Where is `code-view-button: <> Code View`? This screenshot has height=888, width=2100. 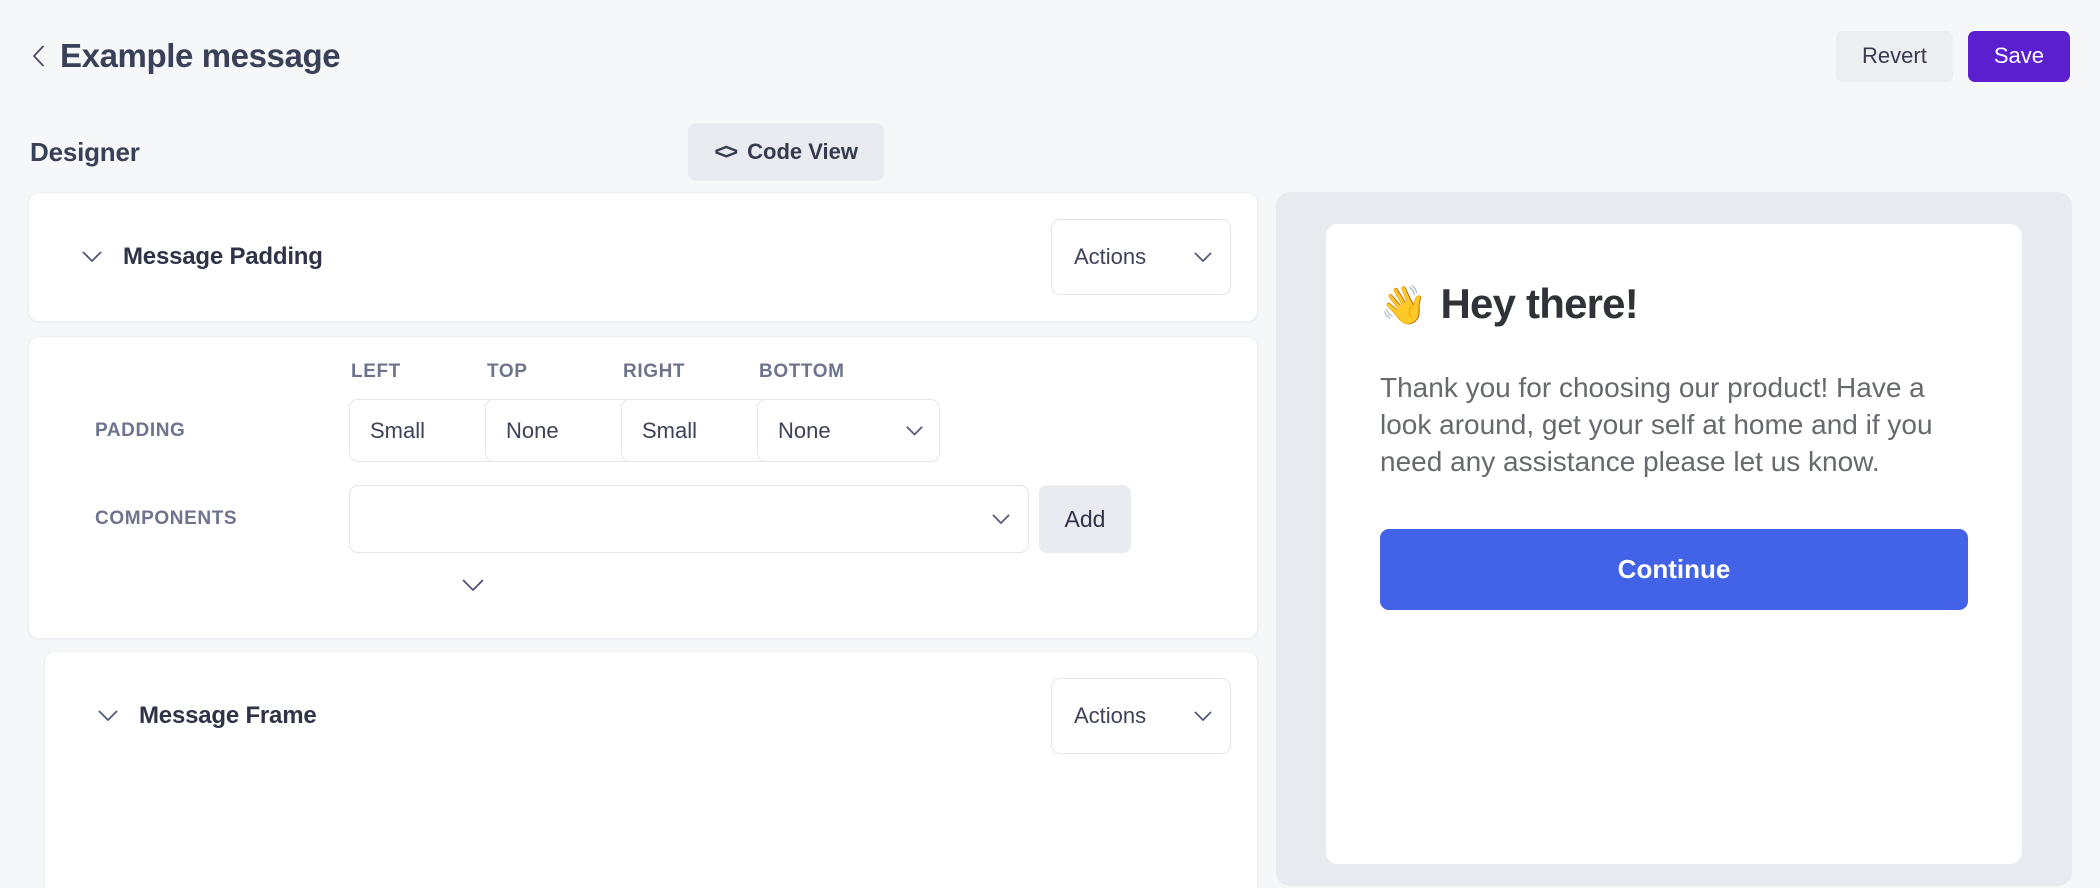 code-view-button: <> Code View is located at coordinates (786, 152).